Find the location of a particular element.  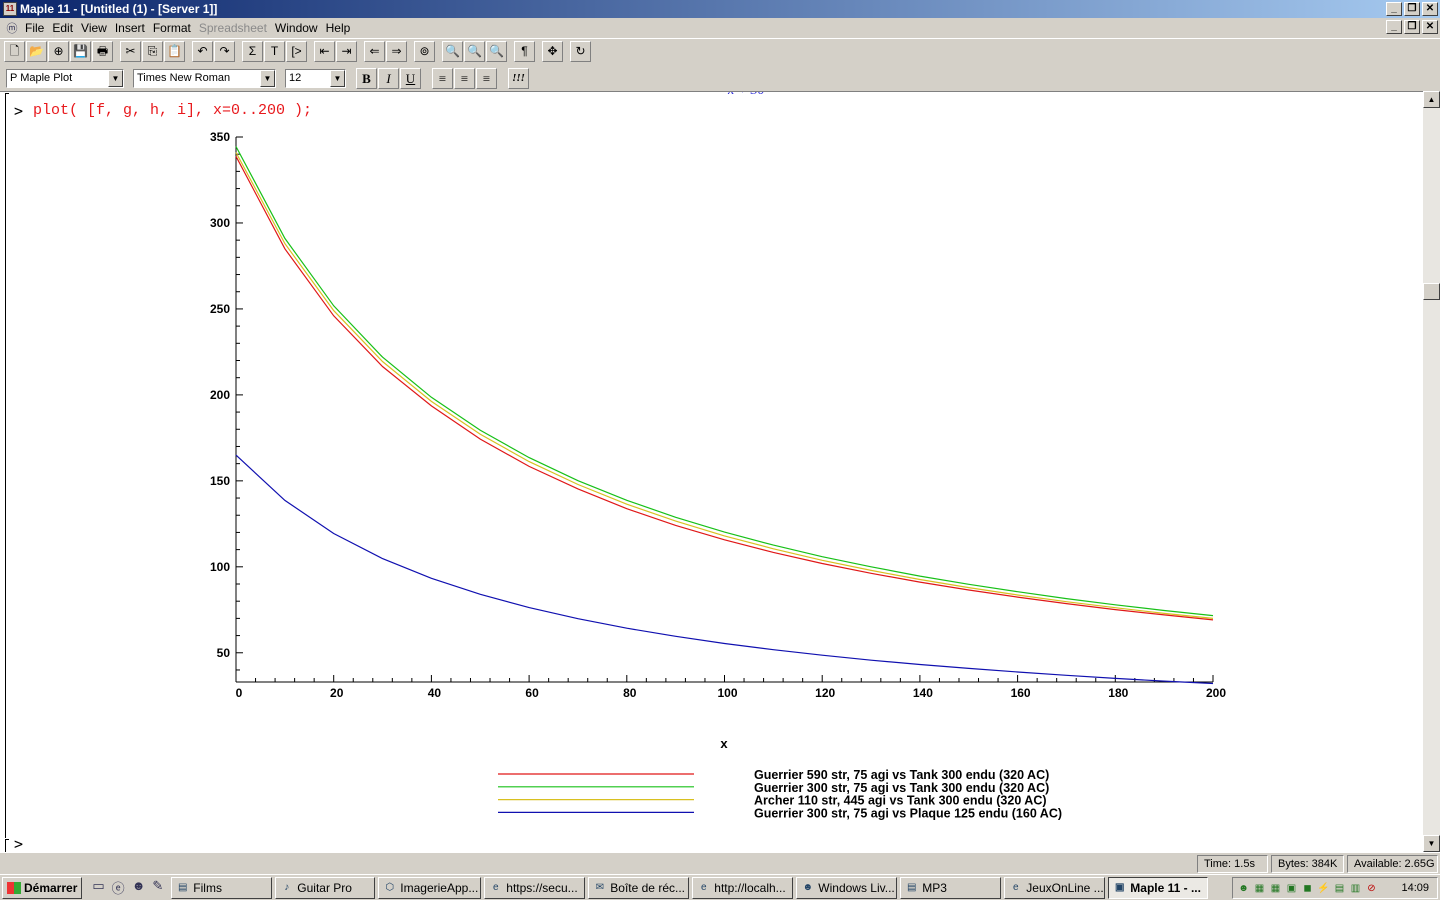

volume-muted-icon: ⊘ is located at coordinates (1371, 888).